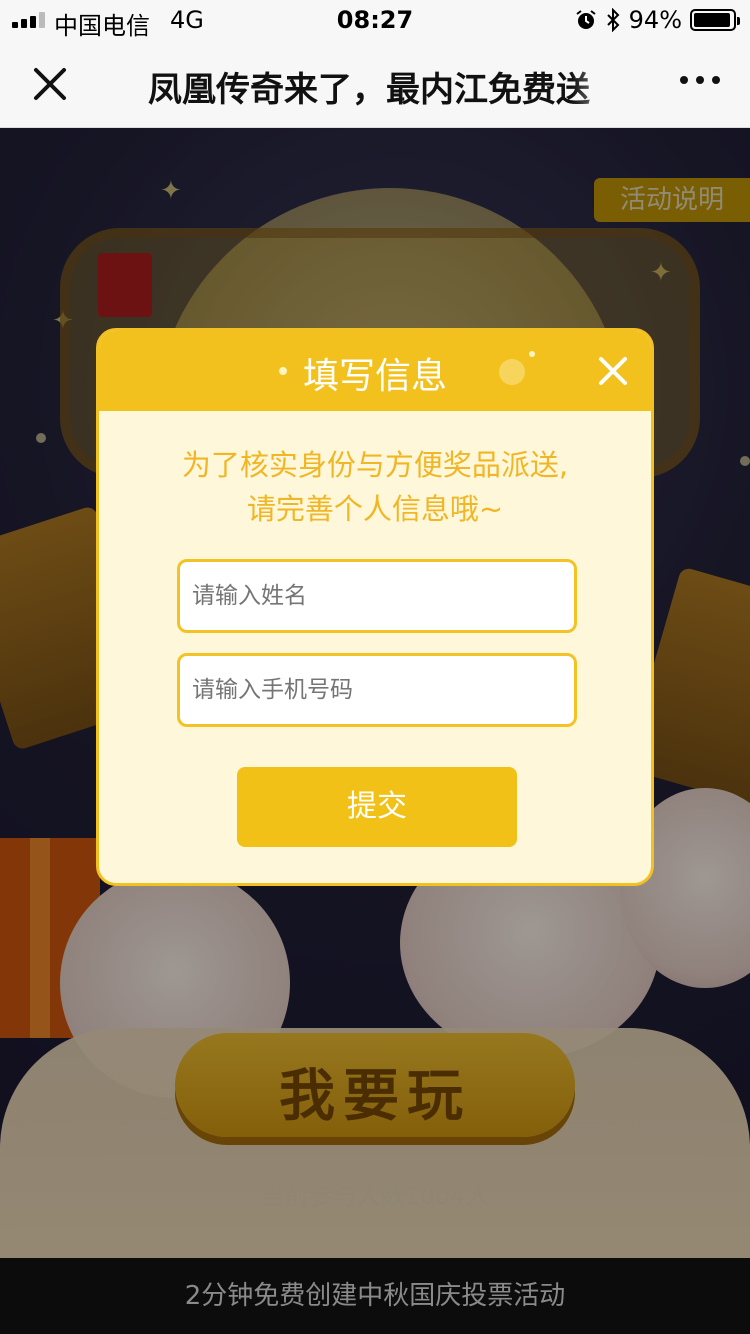 The width and height of the screenshot is (750, 1334). I want to click on dialog-message-line1: 为了核实身份与方便奖品派送,, so click(375, 465).